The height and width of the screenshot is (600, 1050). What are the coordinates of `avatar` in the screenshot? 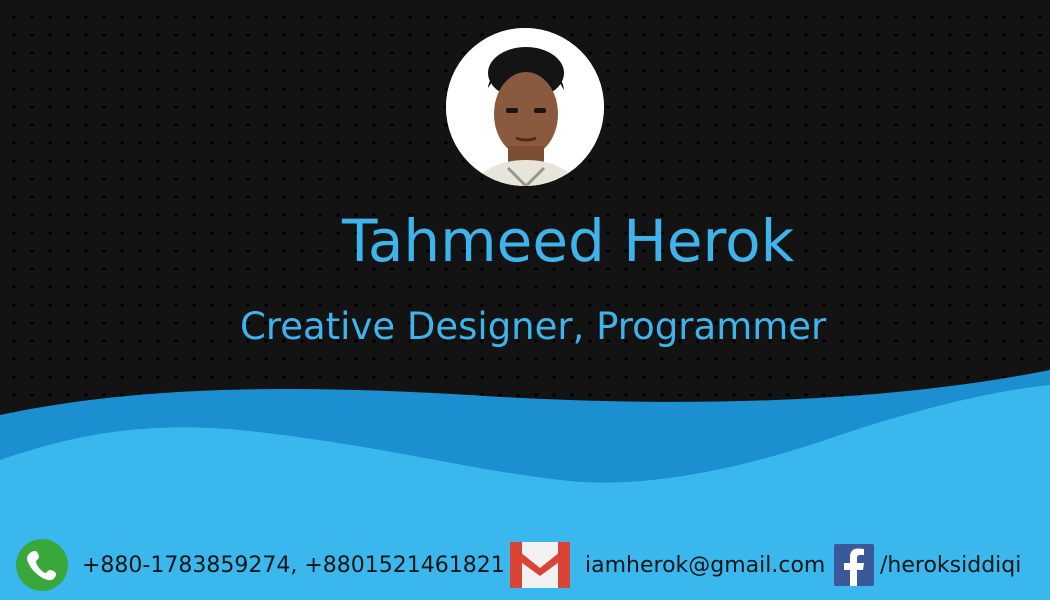 It's located at (525, 107).